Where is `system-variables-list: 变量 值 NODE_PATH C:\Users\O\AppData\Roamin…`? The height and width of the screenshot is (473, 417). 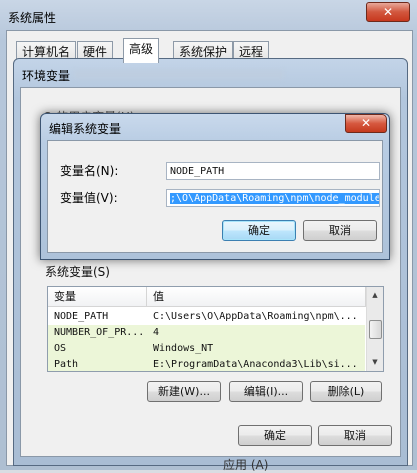
system-variables-list: 变量 值 NODE_PATH C:\Users\O\AppData\Roamin… is located at coordinates (215, 329).